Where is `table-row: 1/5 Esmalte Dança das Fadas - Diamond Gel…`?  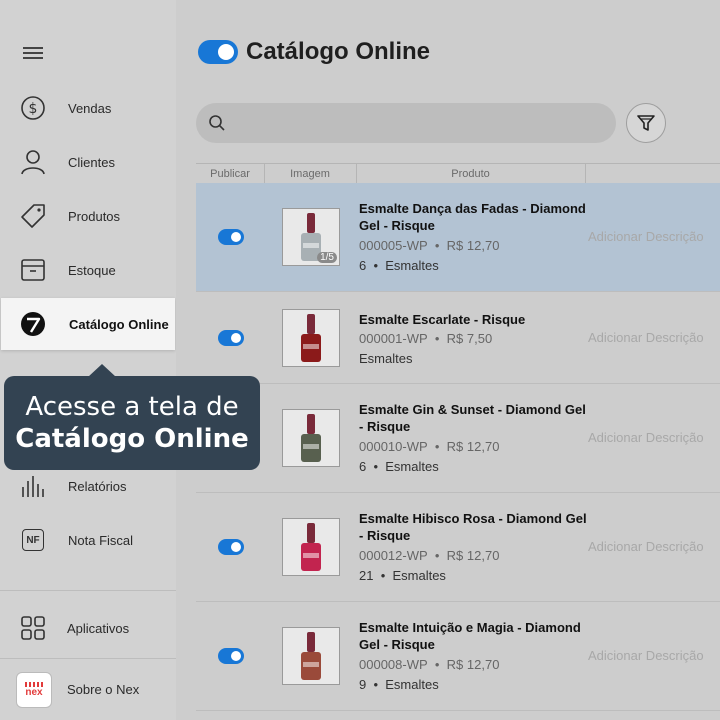 table-row: 1/5 Esmalte Dança das Fadas - Diamond Gel… is located at coordinates (458, 237).